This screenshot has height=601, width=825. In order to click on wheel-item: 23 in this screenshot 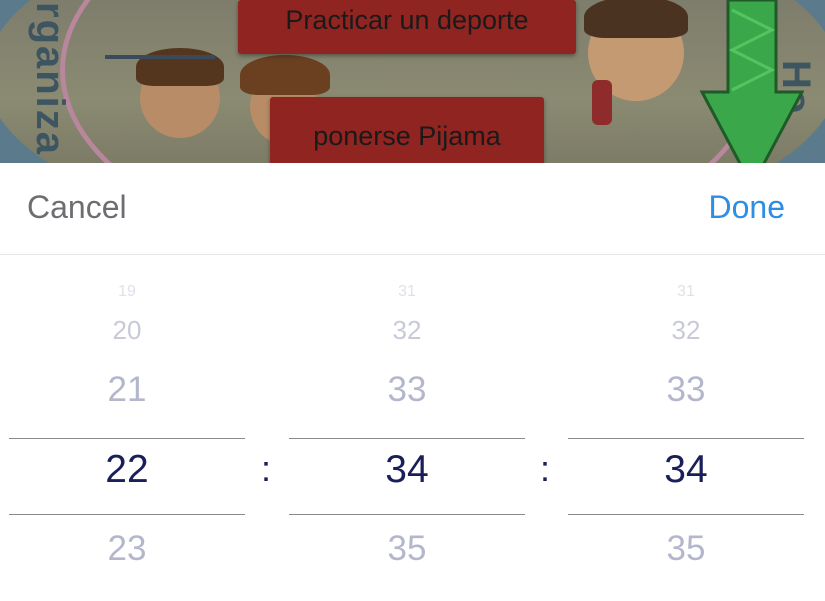, I will do `click(127, 548)`.